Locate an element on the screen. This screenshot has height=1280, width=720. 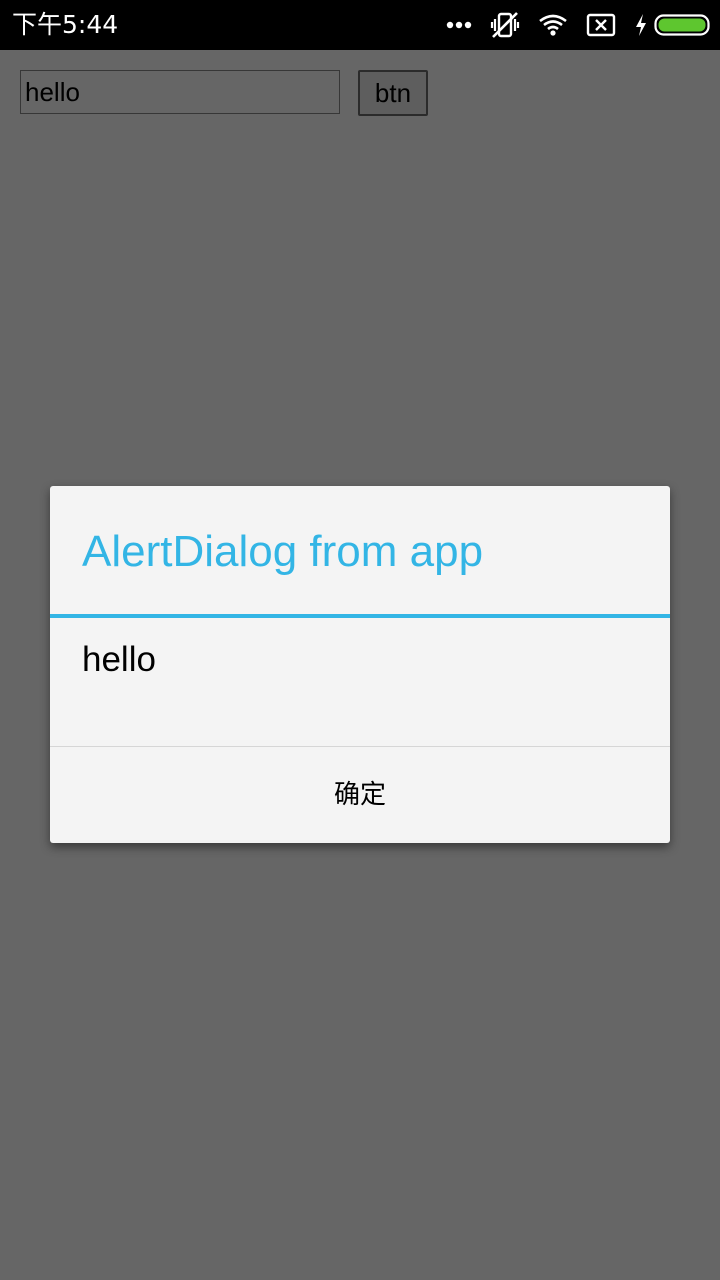
charging-bolt-icon is located at coordinates (641, 25).